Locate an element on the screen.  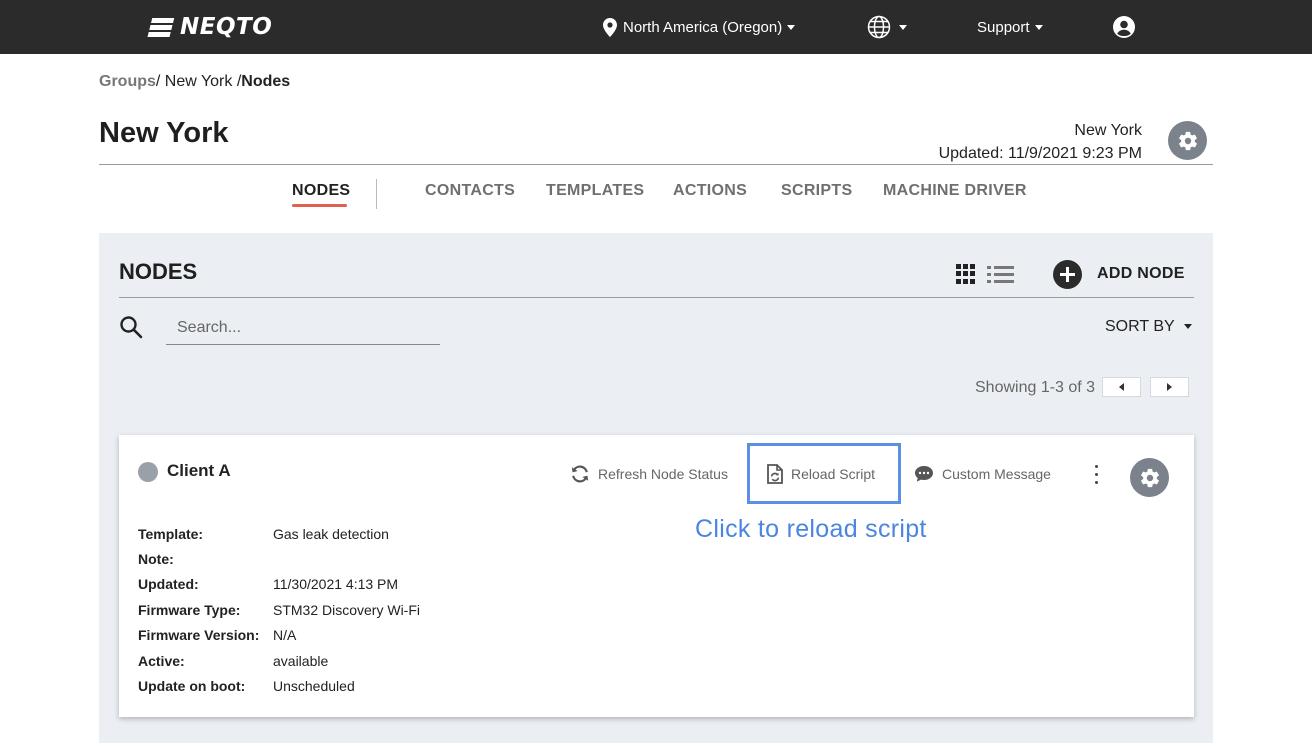
detail-value: STM32 Discovery Wi-Fi is located at coordinates (346, 610).